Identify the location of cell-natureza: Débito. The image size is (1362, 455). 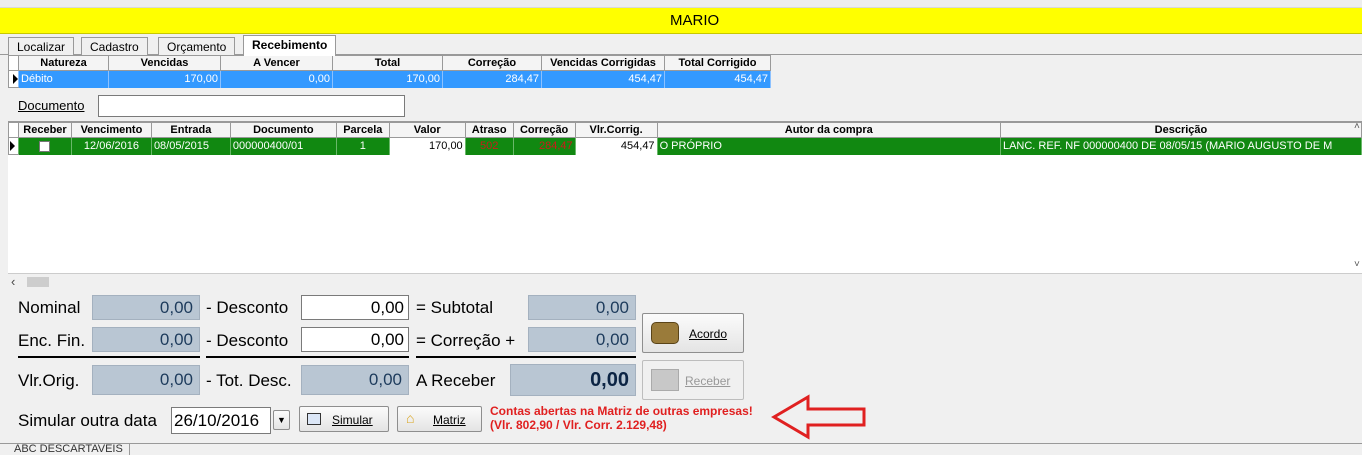
(63, 79).